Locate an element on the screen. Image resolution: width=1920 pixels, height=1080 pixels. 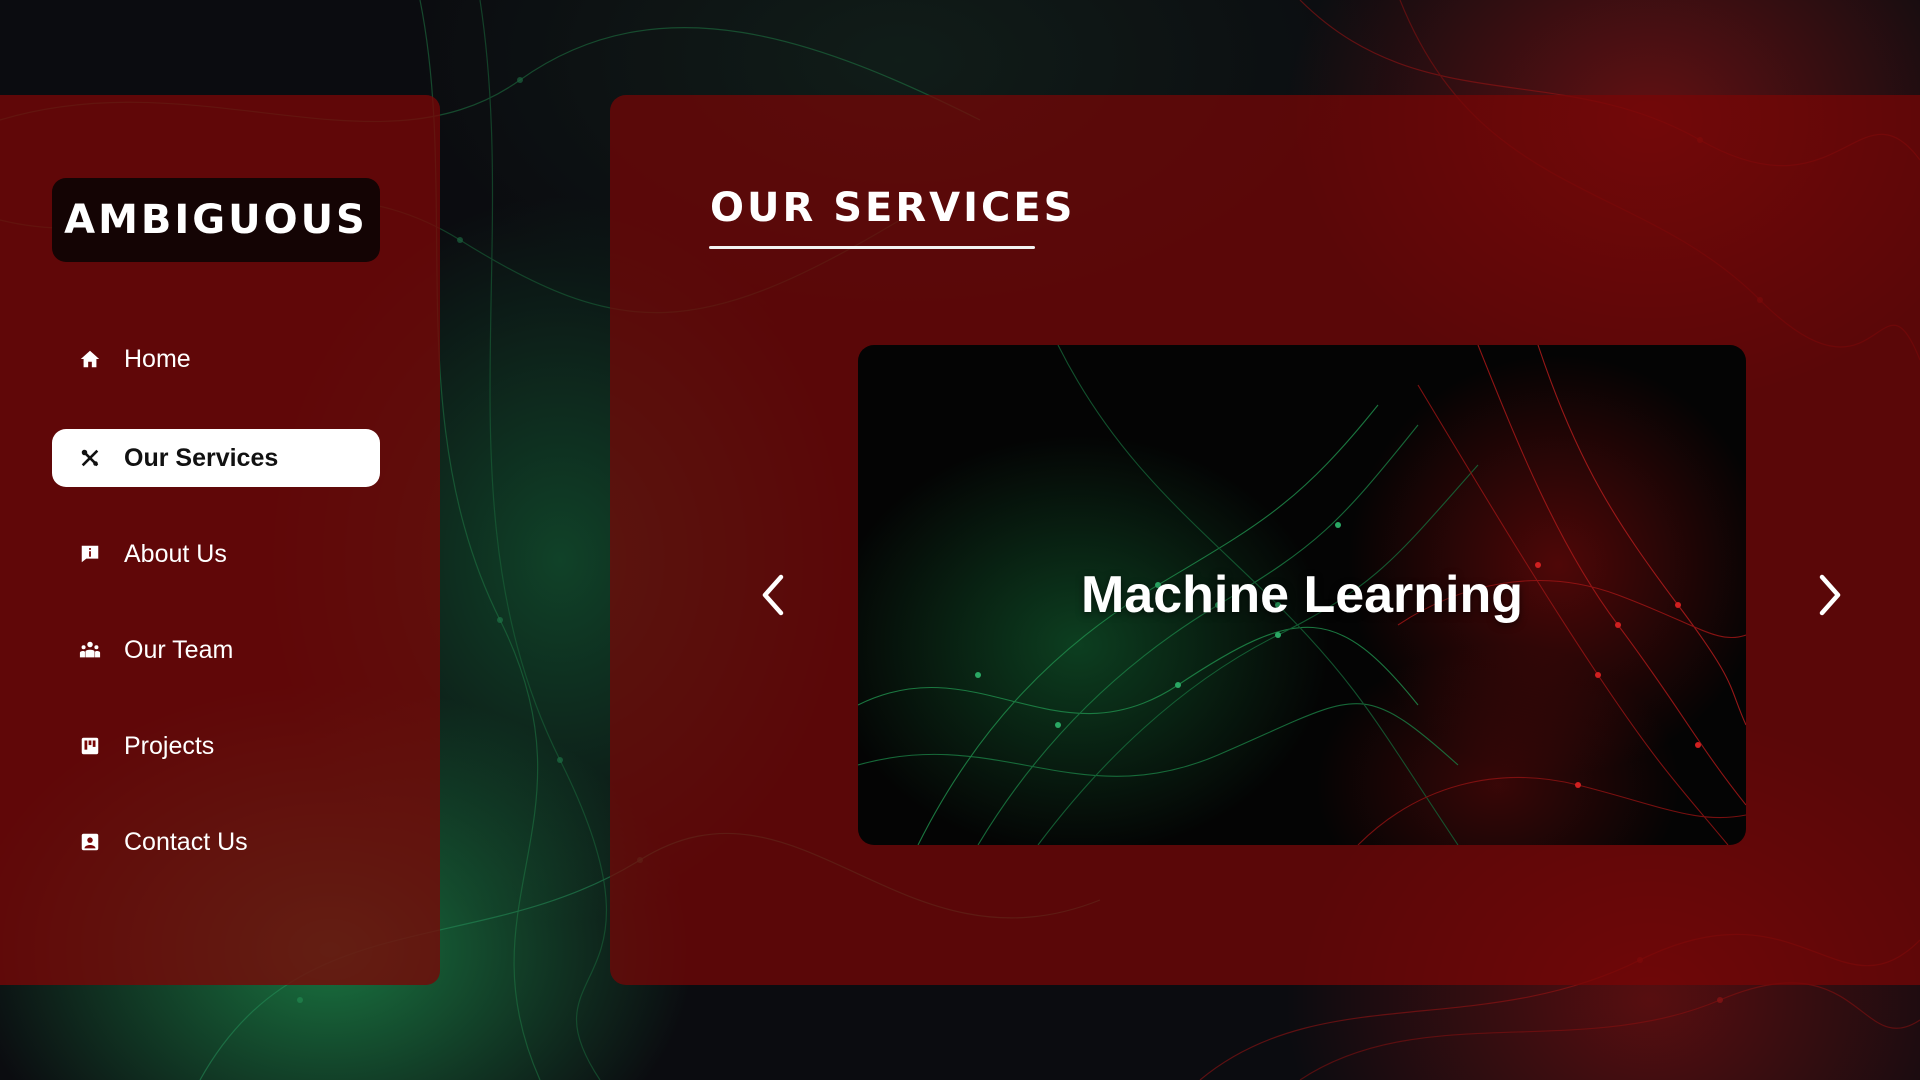
title-underline is located at coordinates (872, 247).